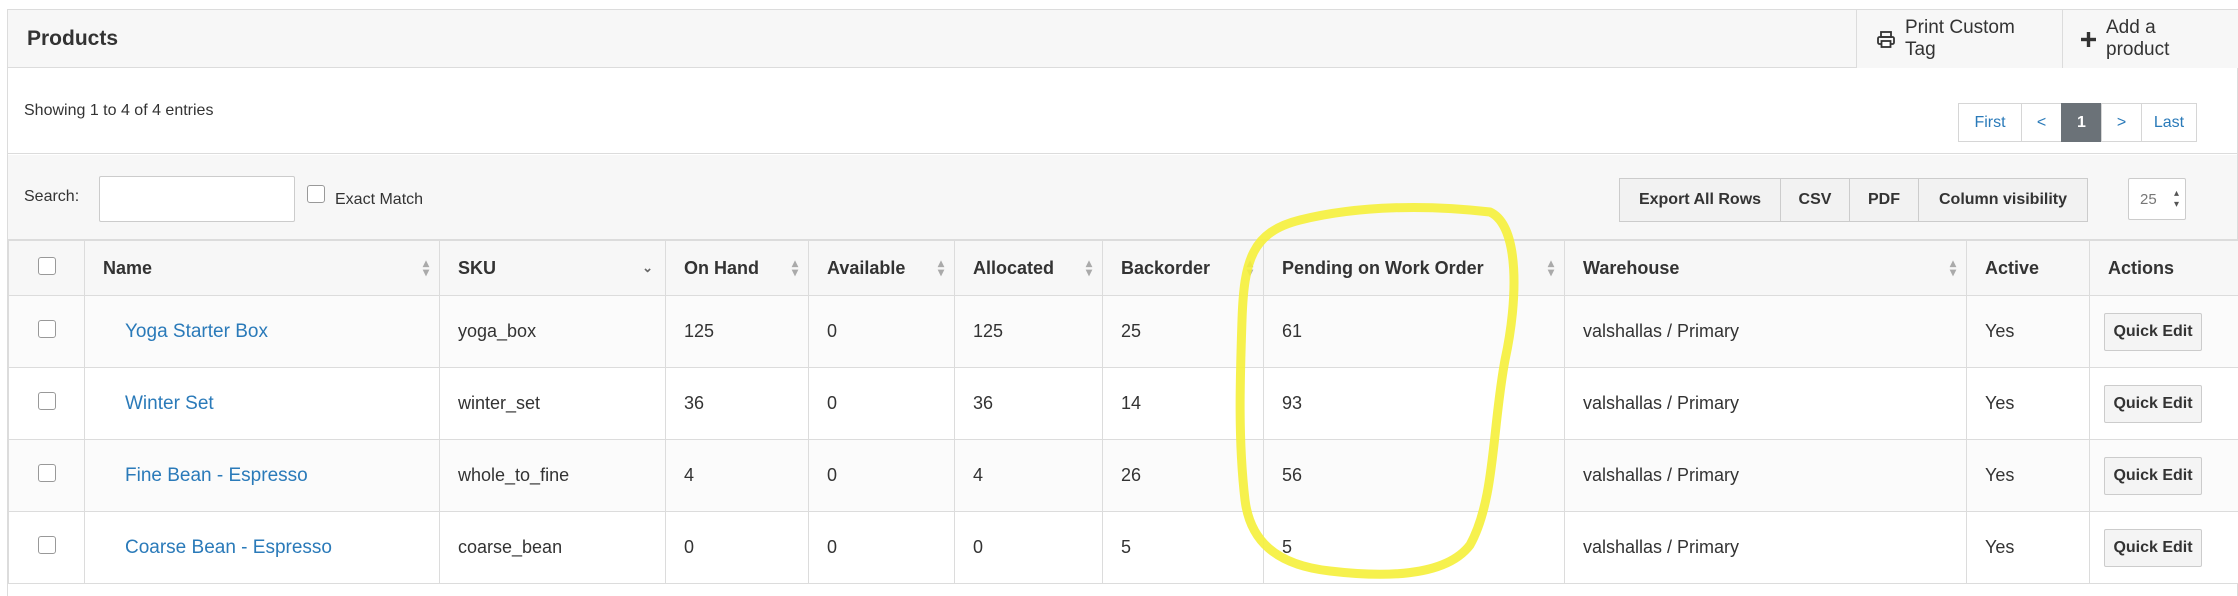 This screenshot has width=2238, height=596. I want to click on csv-button: CSV, so click(1815, 200).